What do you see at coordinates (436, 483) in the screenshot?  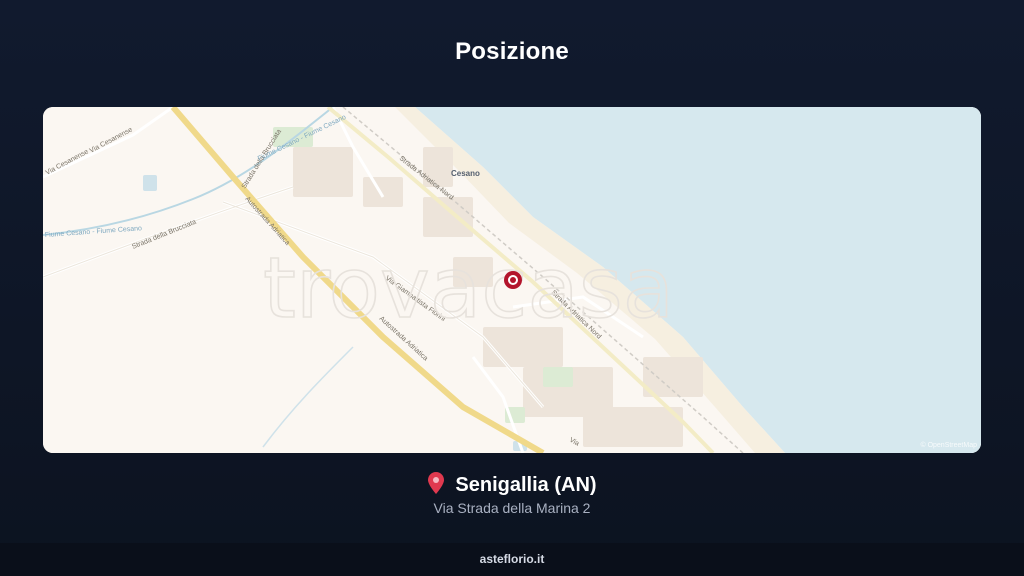 I see `map-pin-icon` at bounding box center [436, 483].